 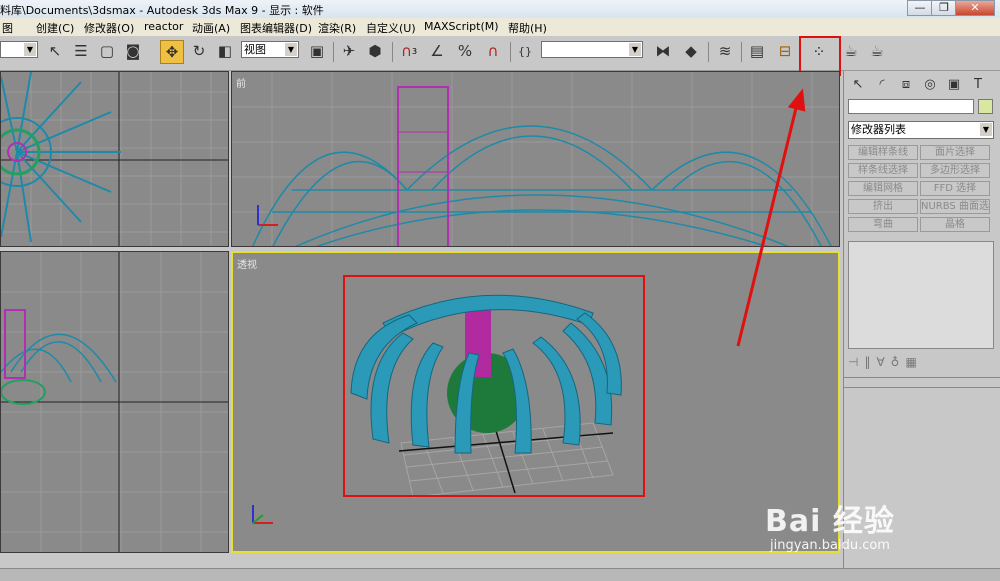 What do you see at coordinates (409, 51) in the screenshot?
I see `snap-icon: ∩ 3` at bounding box center [409, 51].